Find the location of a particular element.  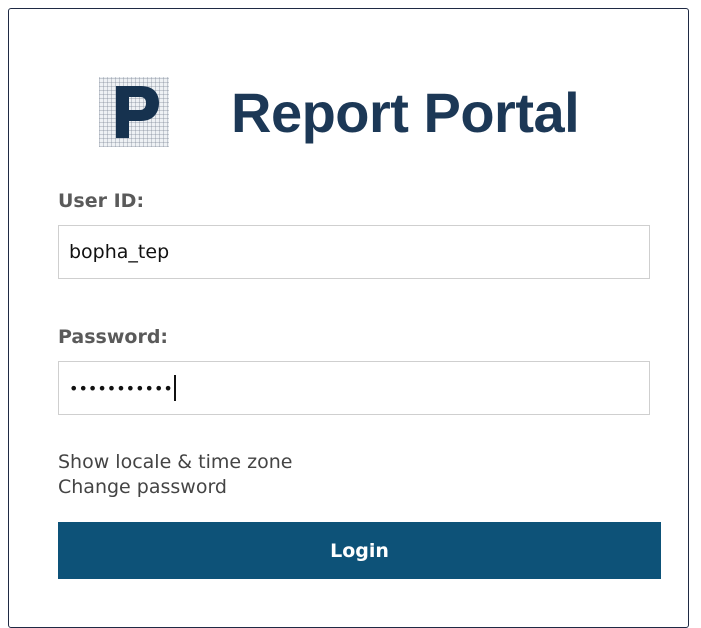

change-password-link: Change password is located at coordinates (142, 487).